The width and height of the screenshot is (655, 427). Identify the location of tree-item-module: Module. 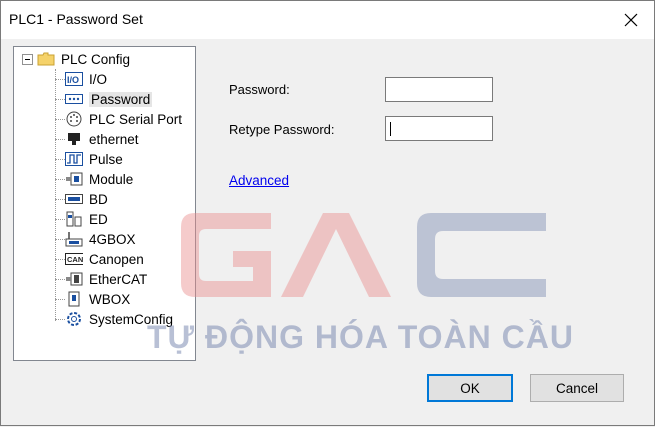
(89, 179).